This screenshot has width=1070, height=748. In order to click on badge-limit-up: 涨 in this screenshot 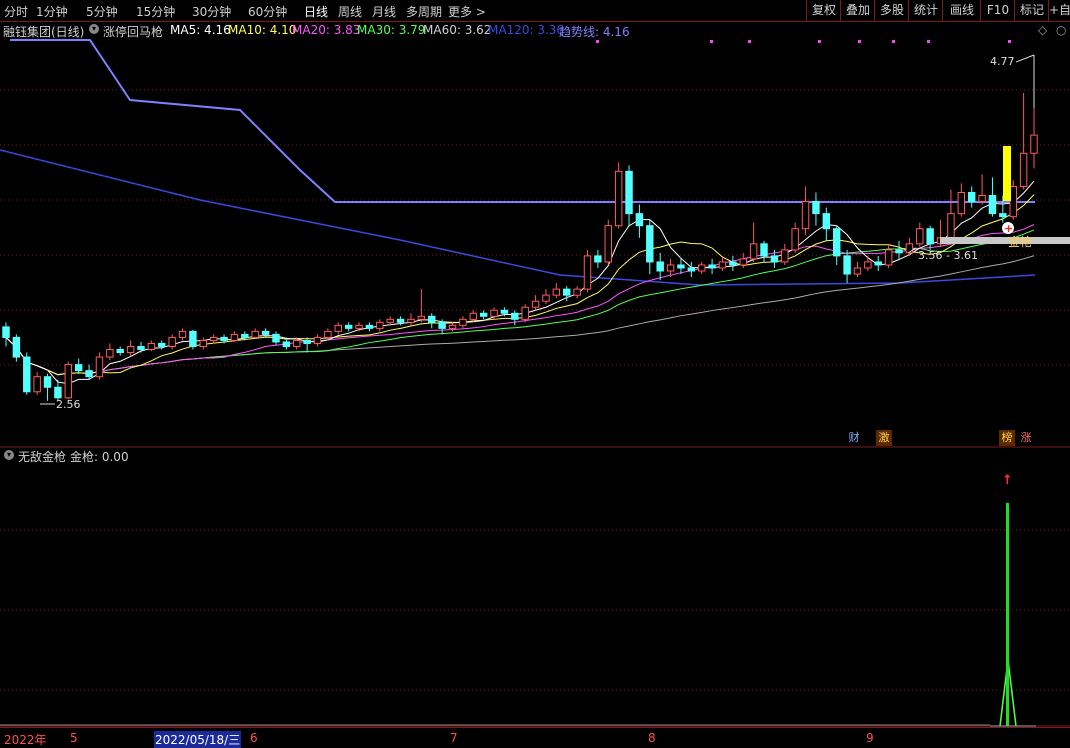, I will do `click(1026, 438)`.